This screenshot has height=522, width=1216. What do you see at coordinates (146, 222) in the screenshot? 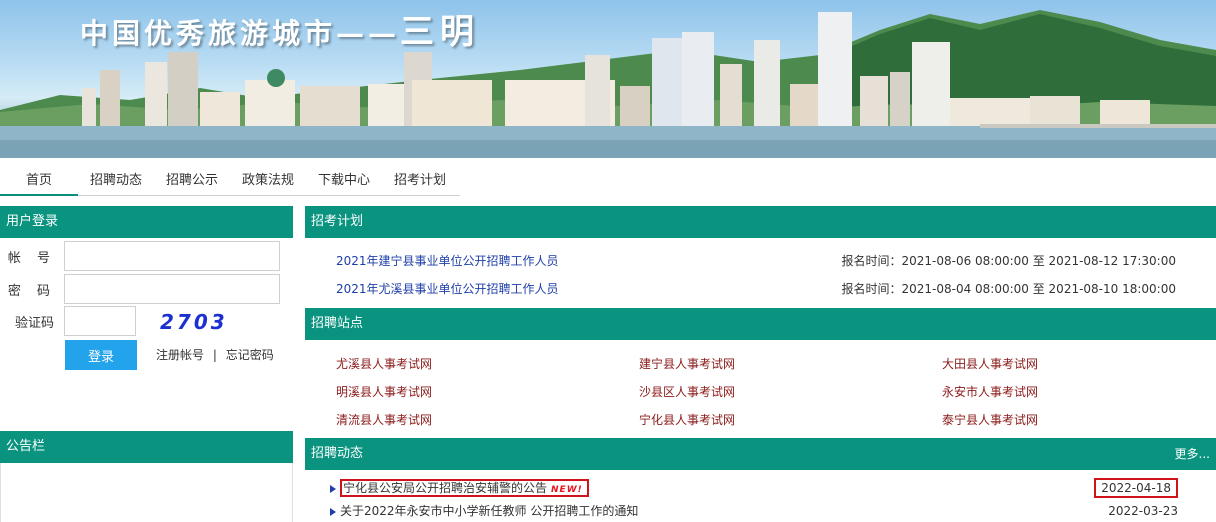
I see `login-header: 用户登录` at bounding box center [146, 222].